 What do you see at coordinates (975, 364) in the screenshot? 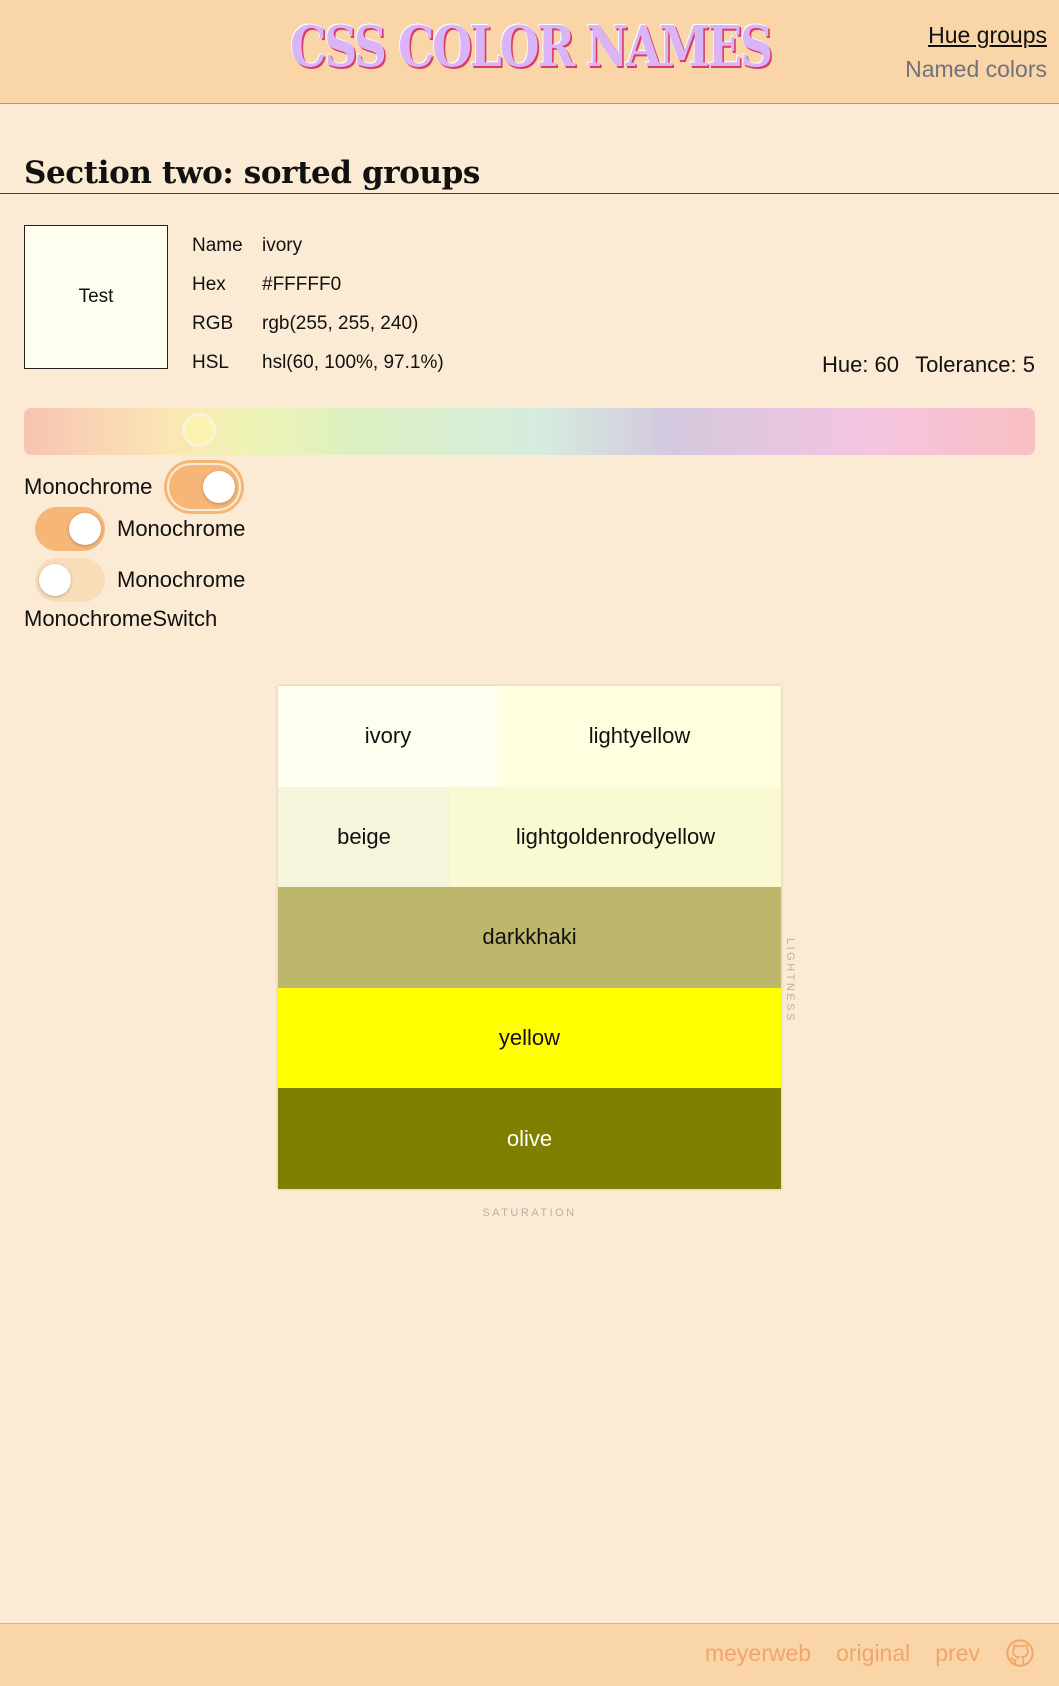
I see `tolerance-value: Tolerance: 5` at bounding box center [975, 364].